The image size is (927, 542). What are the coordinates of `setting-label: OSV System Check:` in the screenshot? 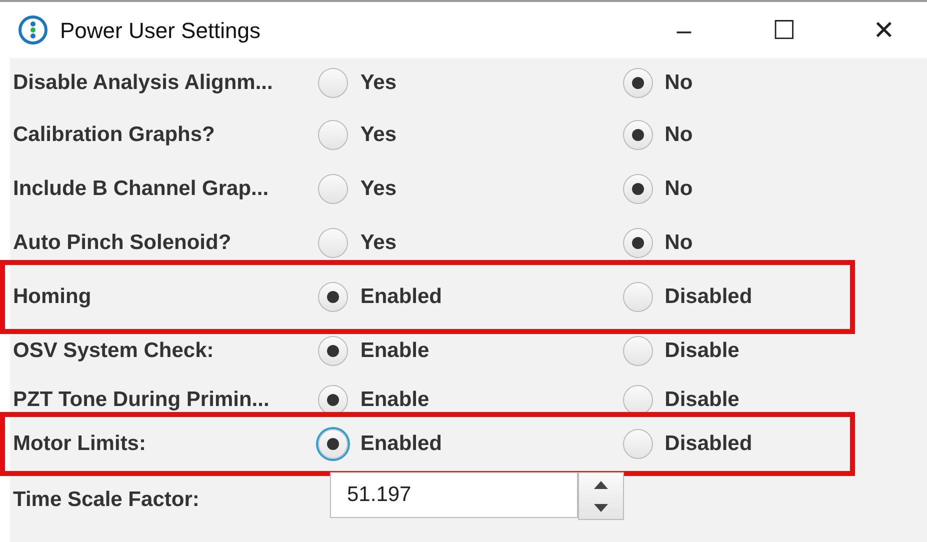 It's located at (114, 351).